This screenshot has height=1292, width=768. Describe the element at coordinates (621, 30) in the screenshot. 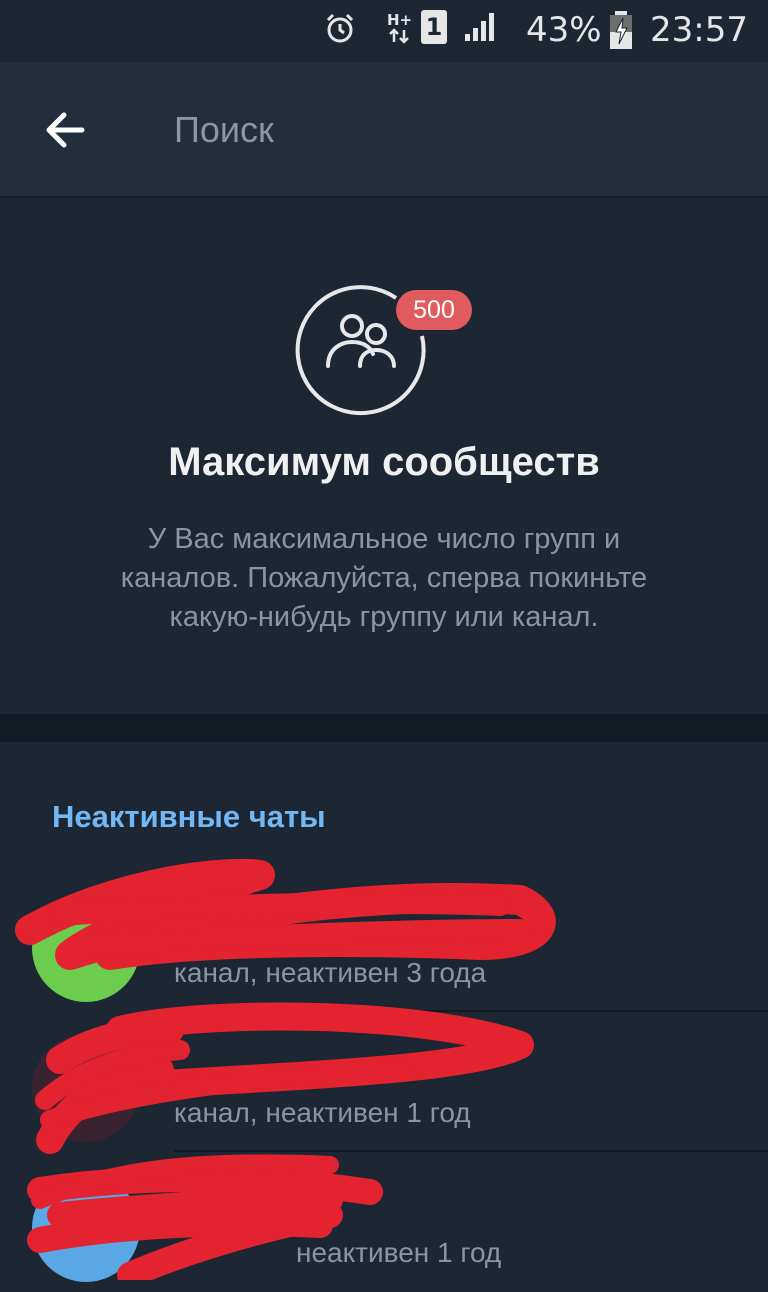

I see `battery-charging-icon` at that location.